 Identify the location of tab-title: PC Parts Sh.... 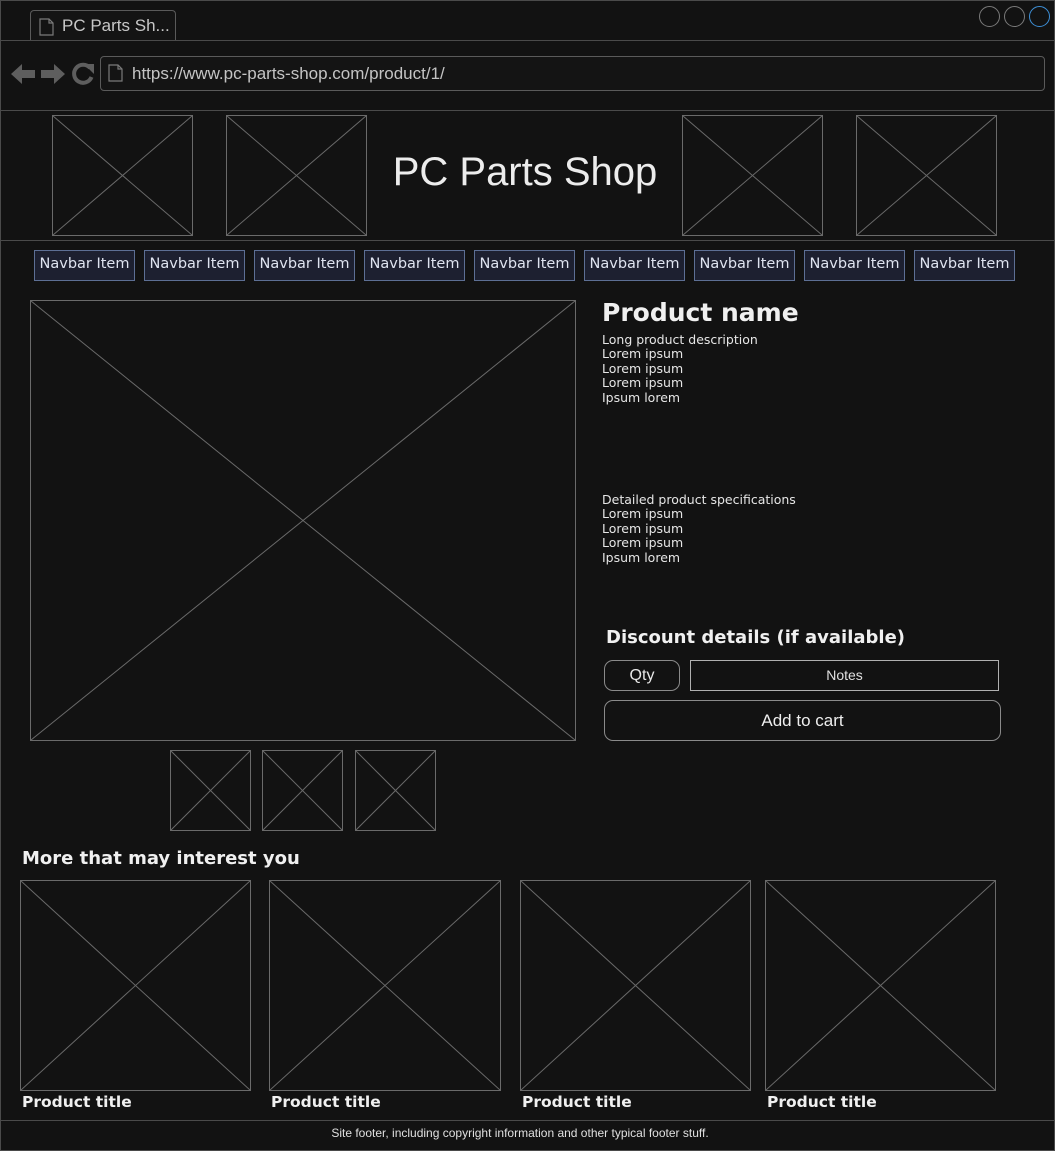
(116, 25).